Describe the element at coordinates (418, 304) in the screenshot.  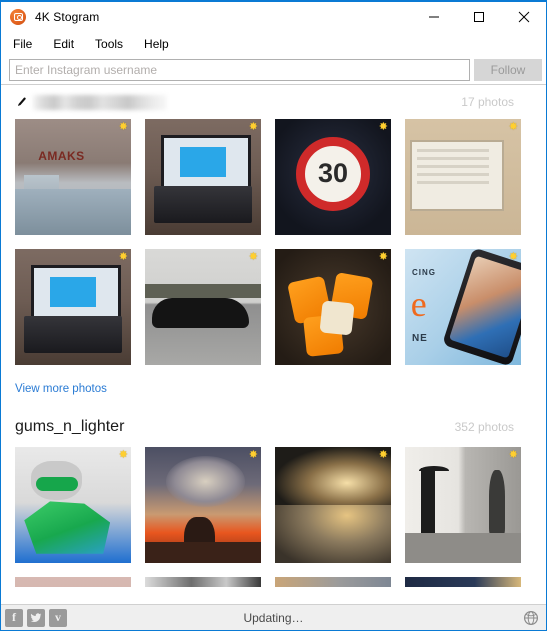
I see `photo-caption-mid: e` at that location.